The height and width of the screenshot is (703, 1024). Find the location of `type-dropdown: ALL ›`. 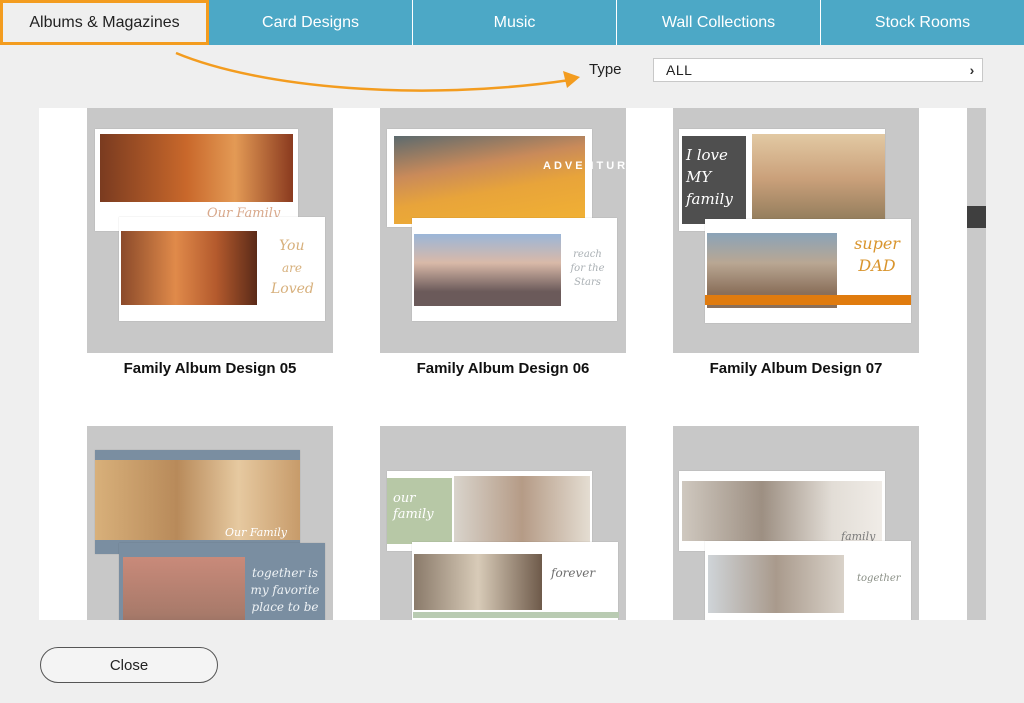

type-dropdown: ALL › is located at coordinates (818, 70).